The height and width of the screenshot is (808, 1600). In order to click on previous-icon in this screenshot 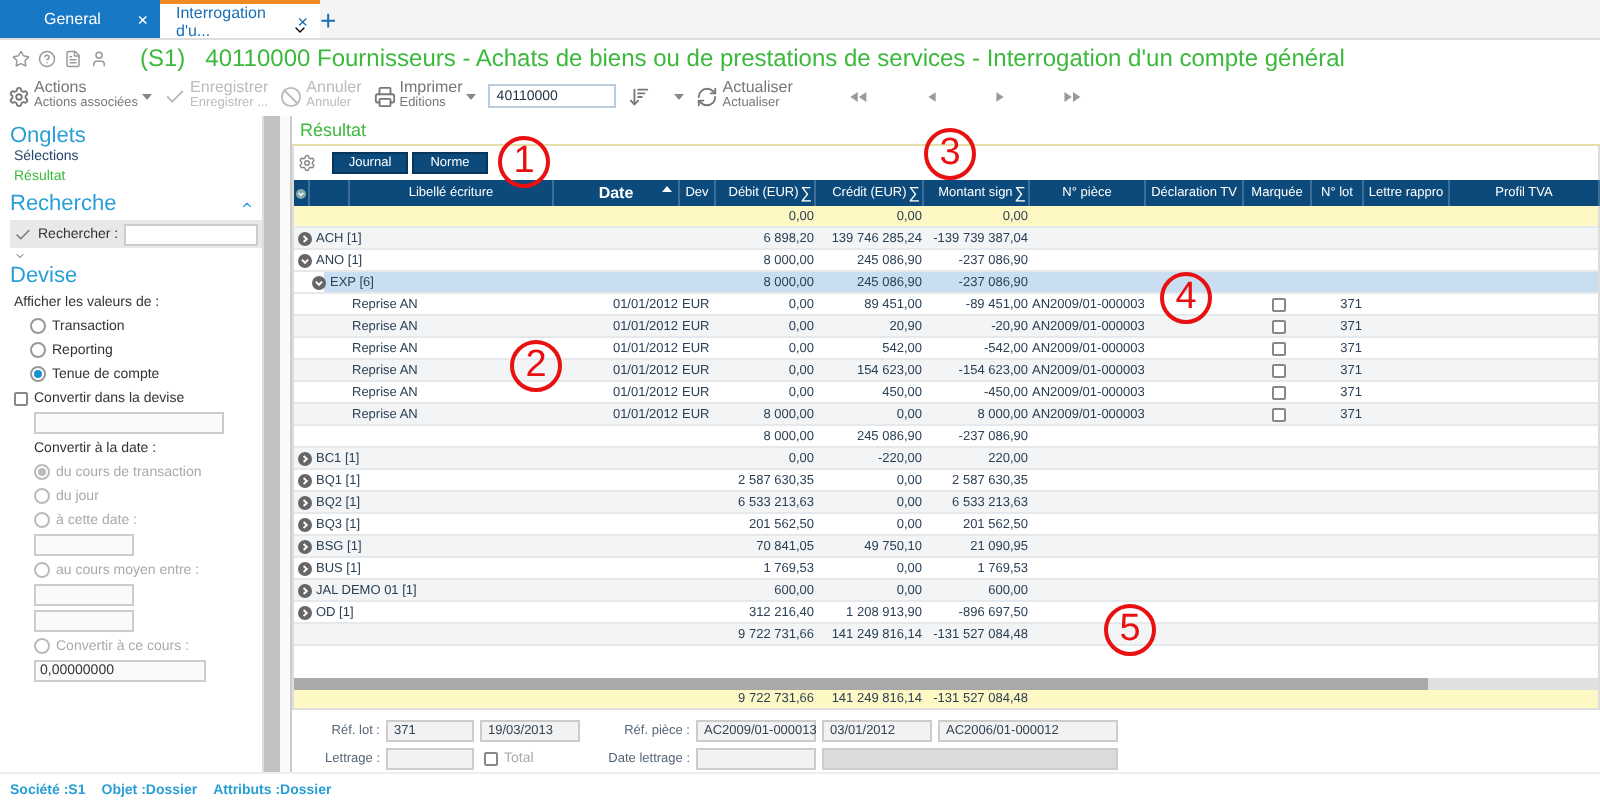, I will do `click(932, 96)`.